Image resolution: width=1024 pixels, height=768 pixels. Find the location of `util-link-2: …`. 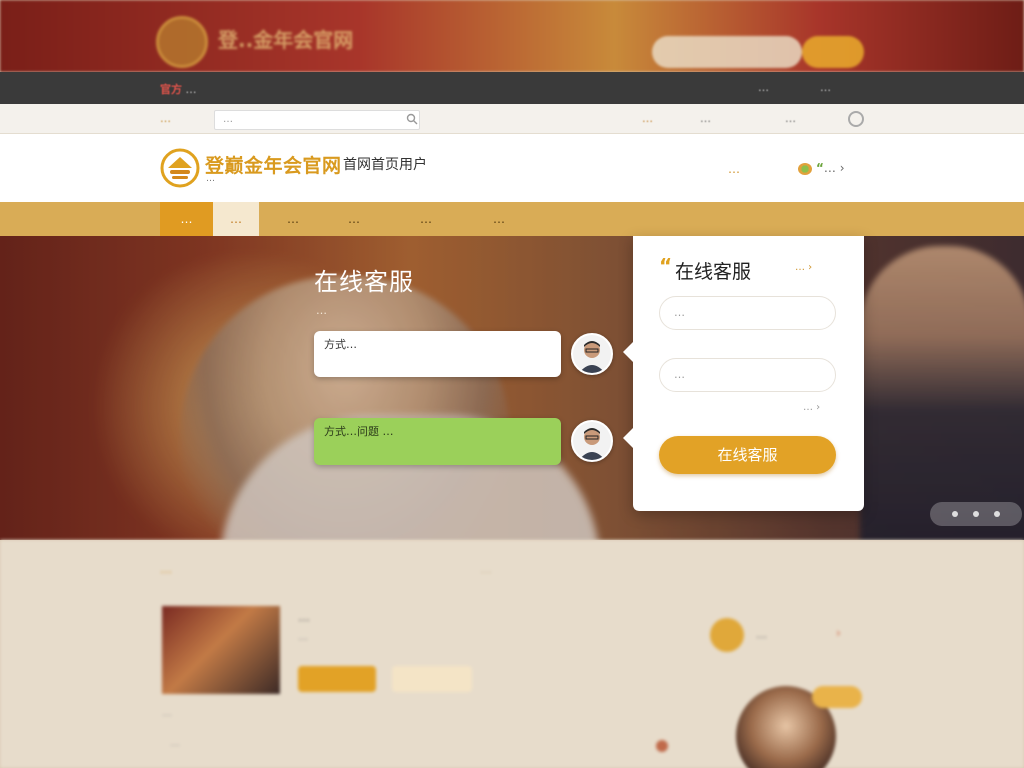

util-link-2: … is located at coordinates (705, 118).